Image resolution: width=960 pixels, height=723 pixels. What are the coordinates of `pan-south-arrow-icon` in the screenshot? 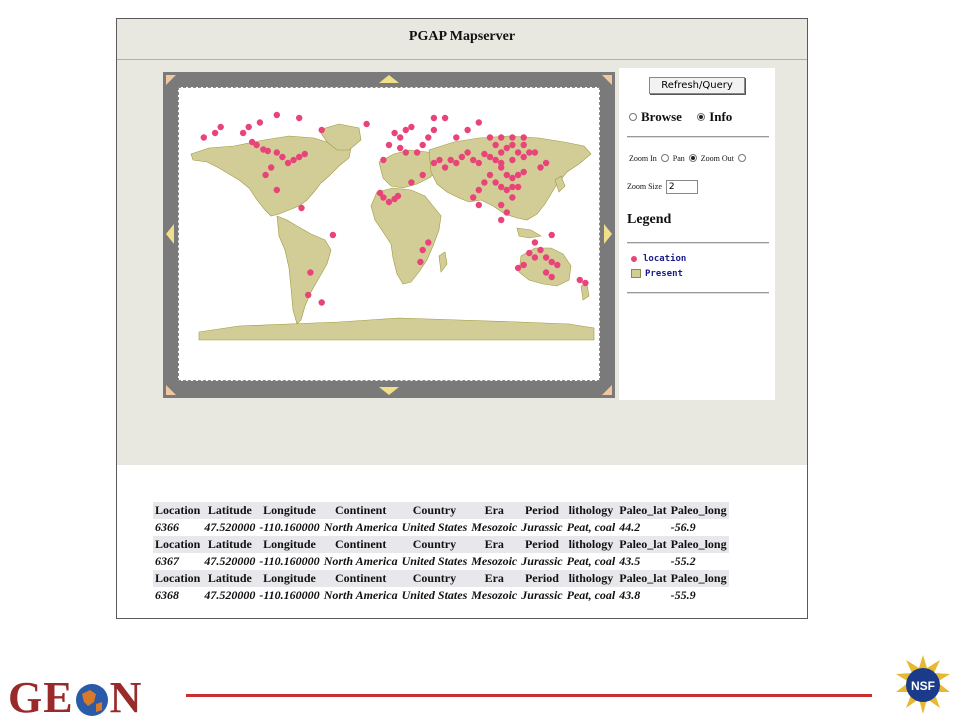 It's located at (389, 391).